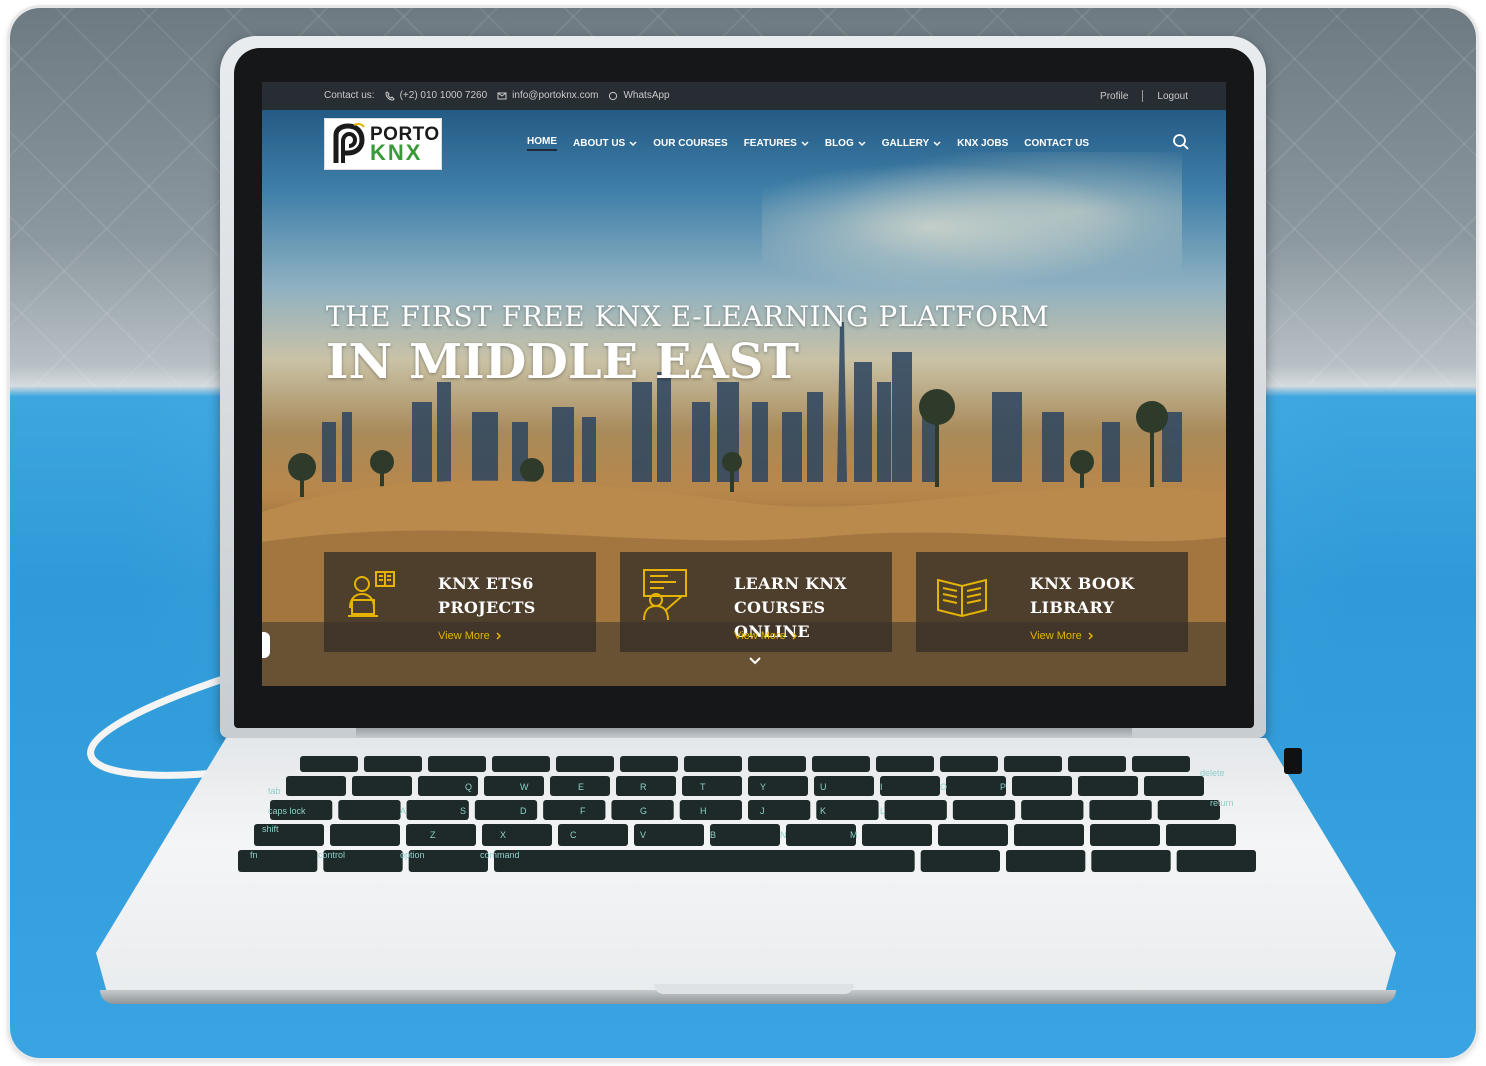 Image resolution: width=1486 pixels, height=1066 pixels. I want to click on keyboard-key-label: O, so click(943, 787).